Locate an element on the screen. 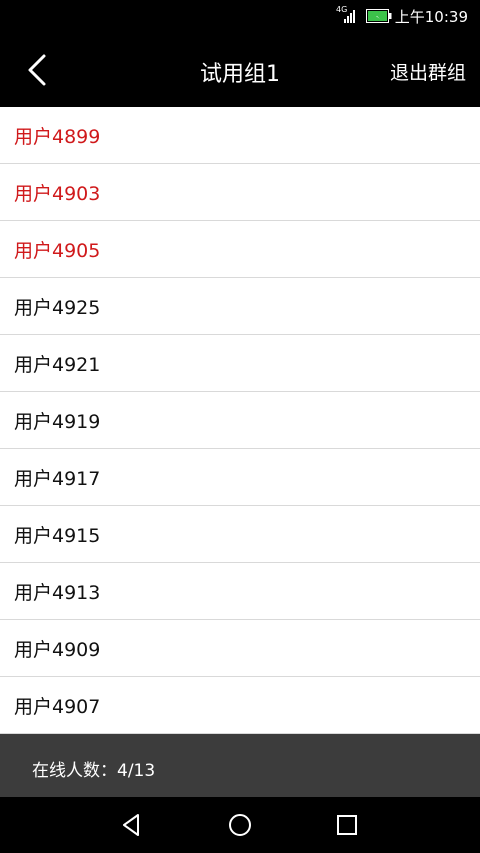 The width and height of the screenshot is (480, 853). member-row: 用户4915 is located at coordinates (240, 534).